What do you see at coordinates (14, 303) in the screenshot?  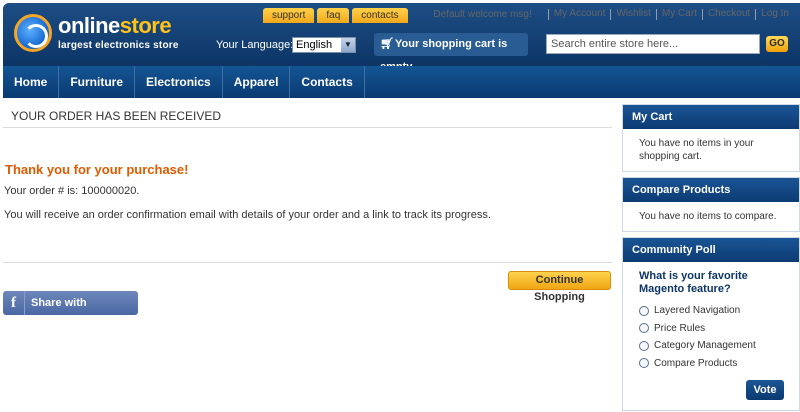 I see `facebook-icon: f` at bounding box center [14, 303].